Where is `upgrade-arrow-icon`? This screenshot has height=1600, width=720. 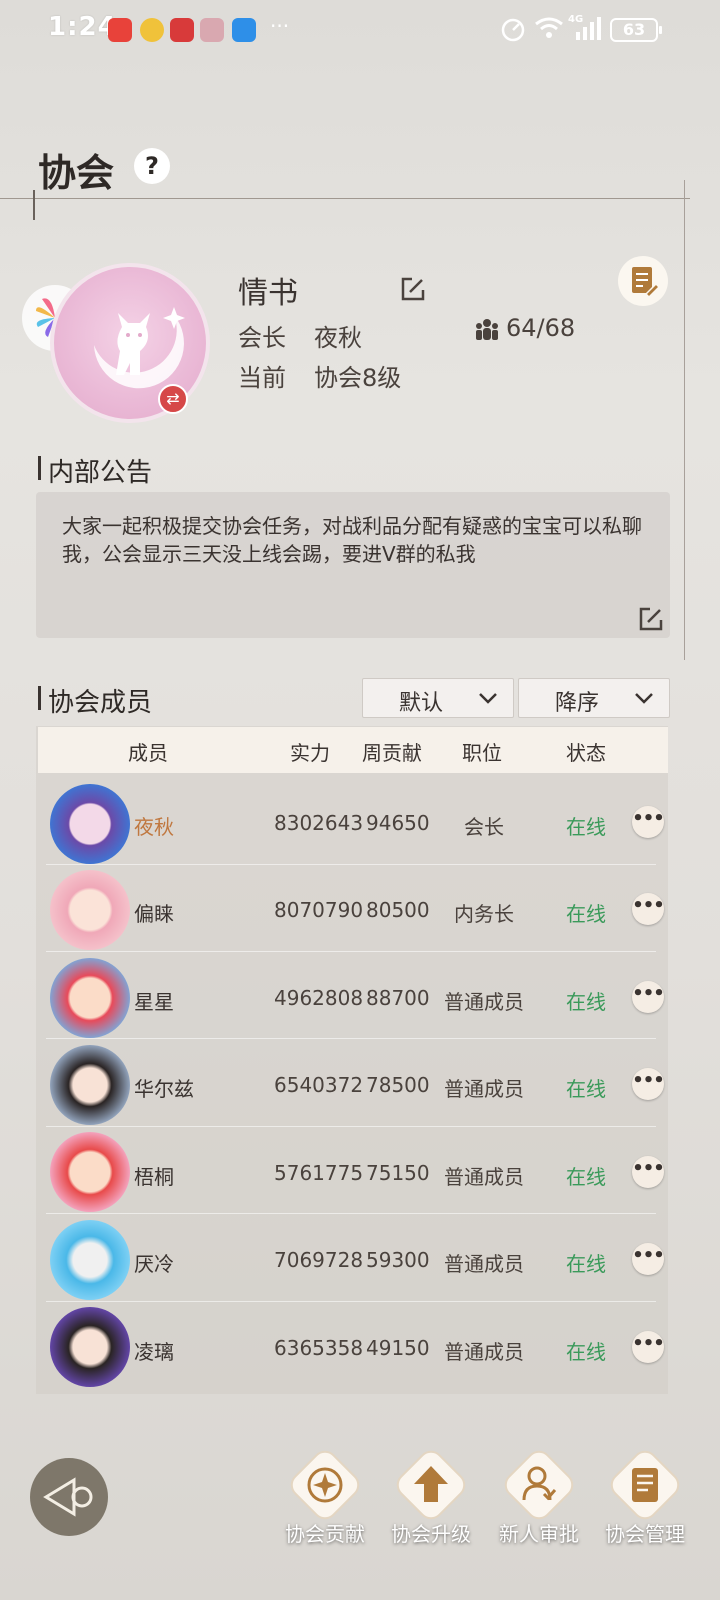
upgrade-arrow-icon is located at coordinates (431, 1485).